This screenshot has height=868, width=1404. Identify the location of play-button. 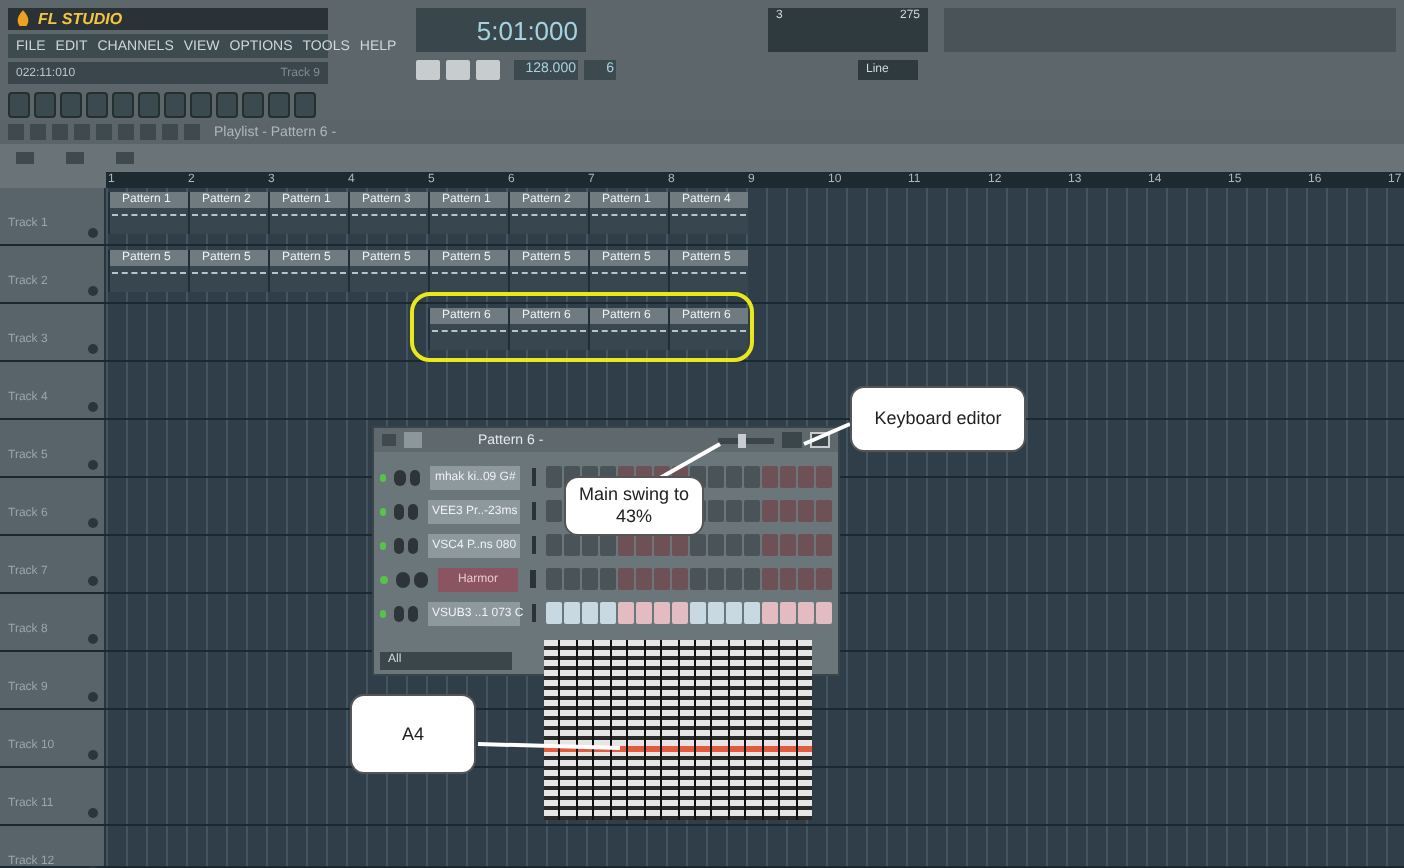
(428, 70).